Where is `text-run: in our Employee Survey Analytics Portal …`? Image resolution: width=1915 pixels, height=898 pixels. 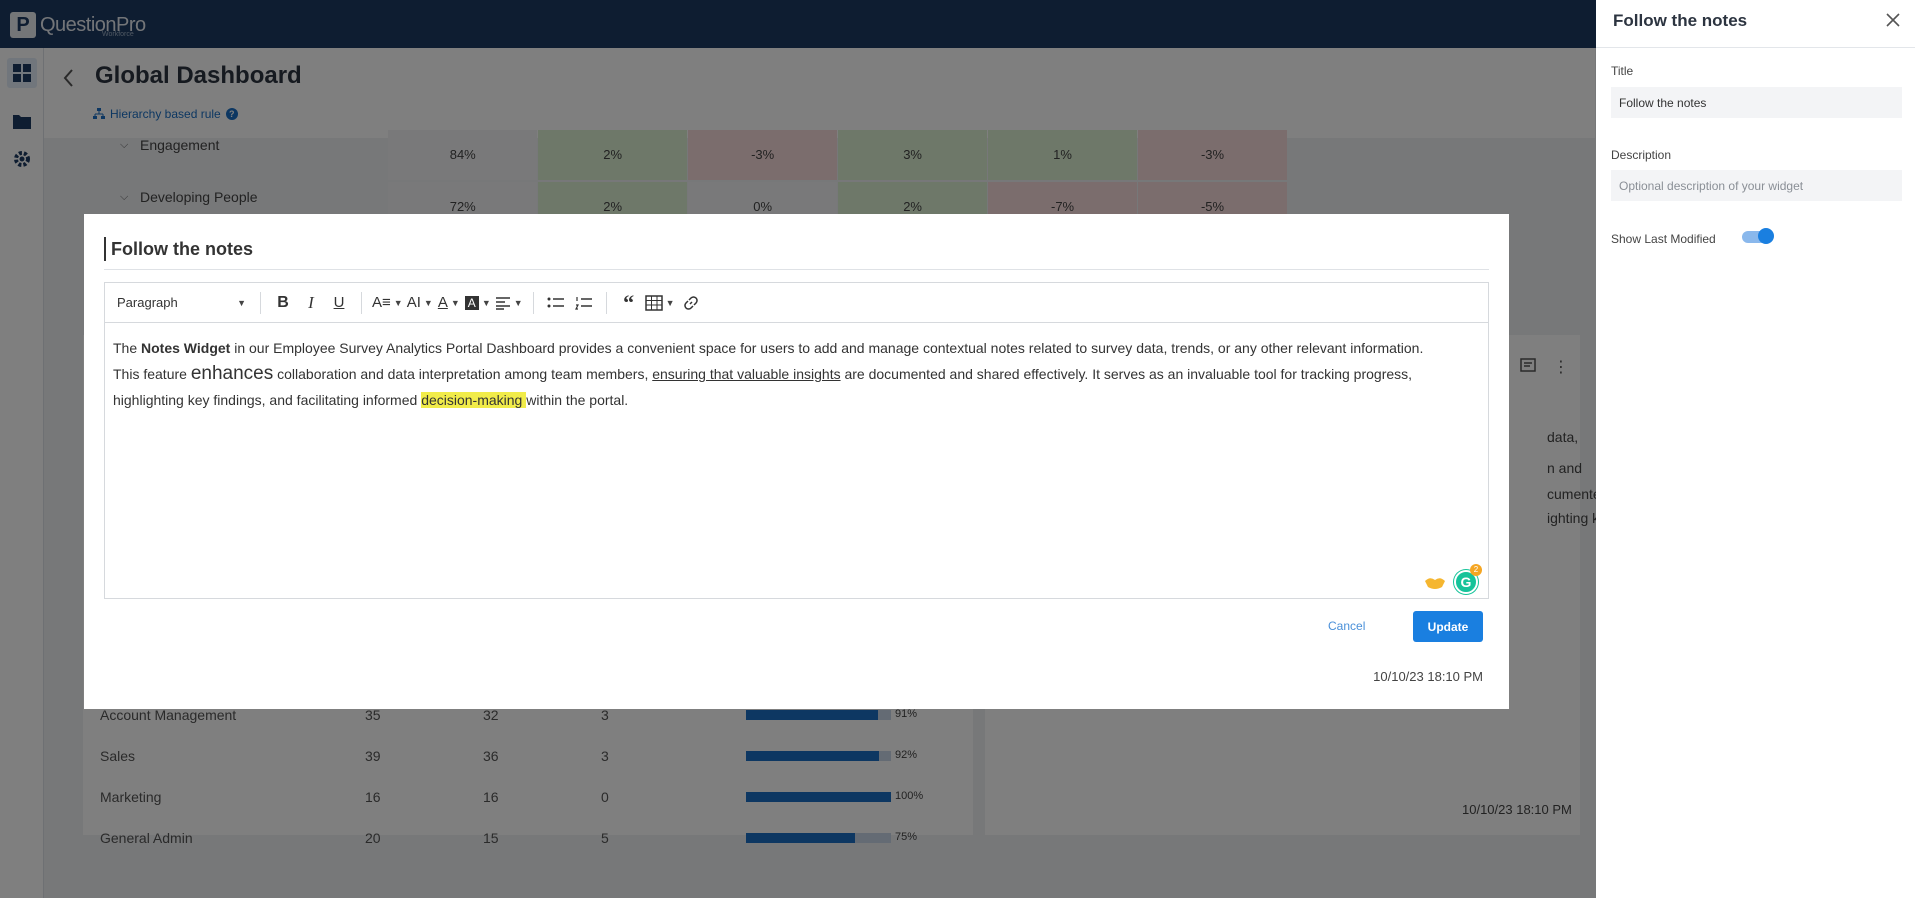
text-run: in our Employee Survey Analytics Portal … is located at coordinates (827, 348).